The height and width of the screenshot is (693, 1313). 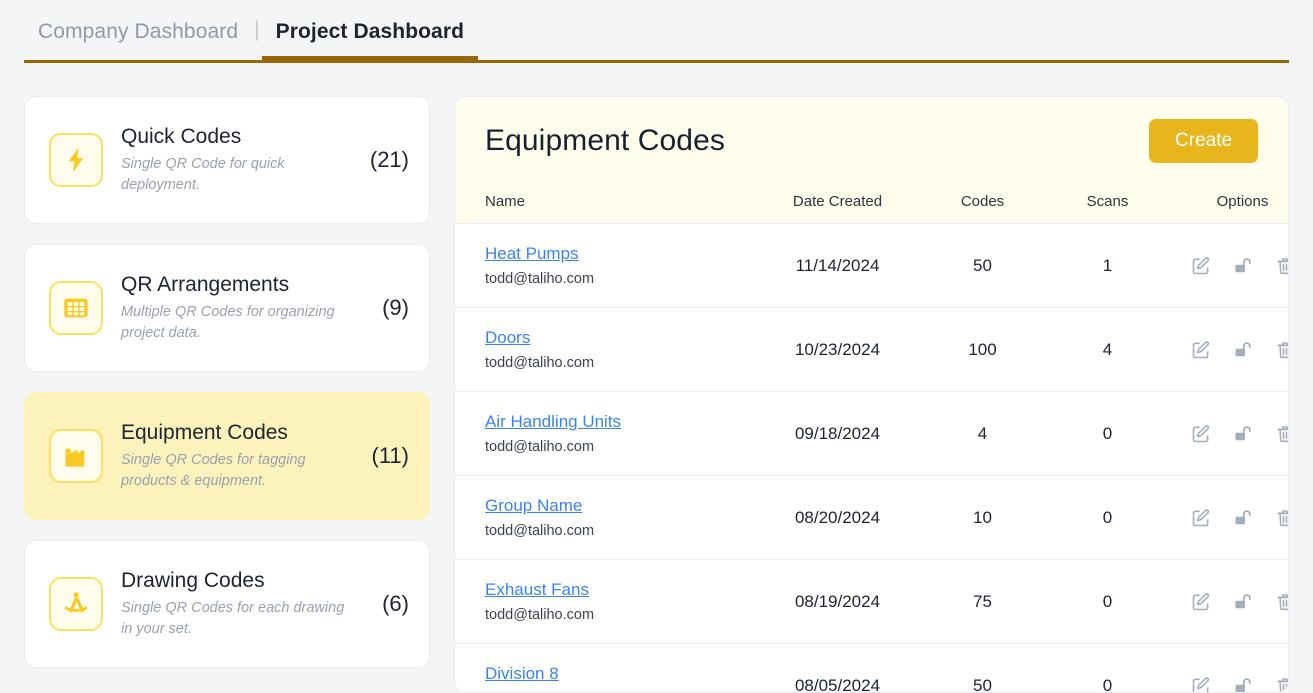 What do you see at coordinates (553, 422) in the screenshot?
I see `row-name-link: Air Handling Units` at bounding box center [553, 422].